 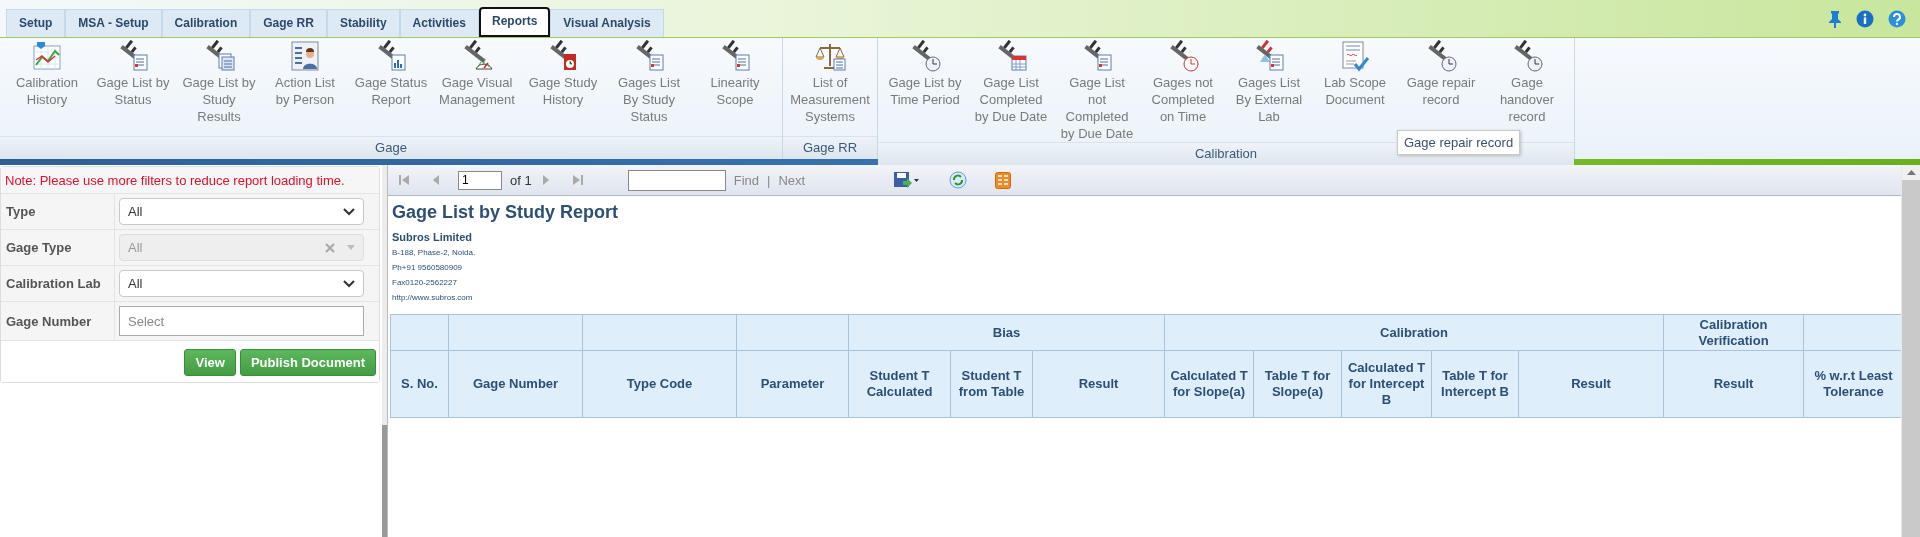 What do you see at coordinates (792, 384) in the screenshot?
I see `column-header: Parameter` at bounding box center [792, 384].